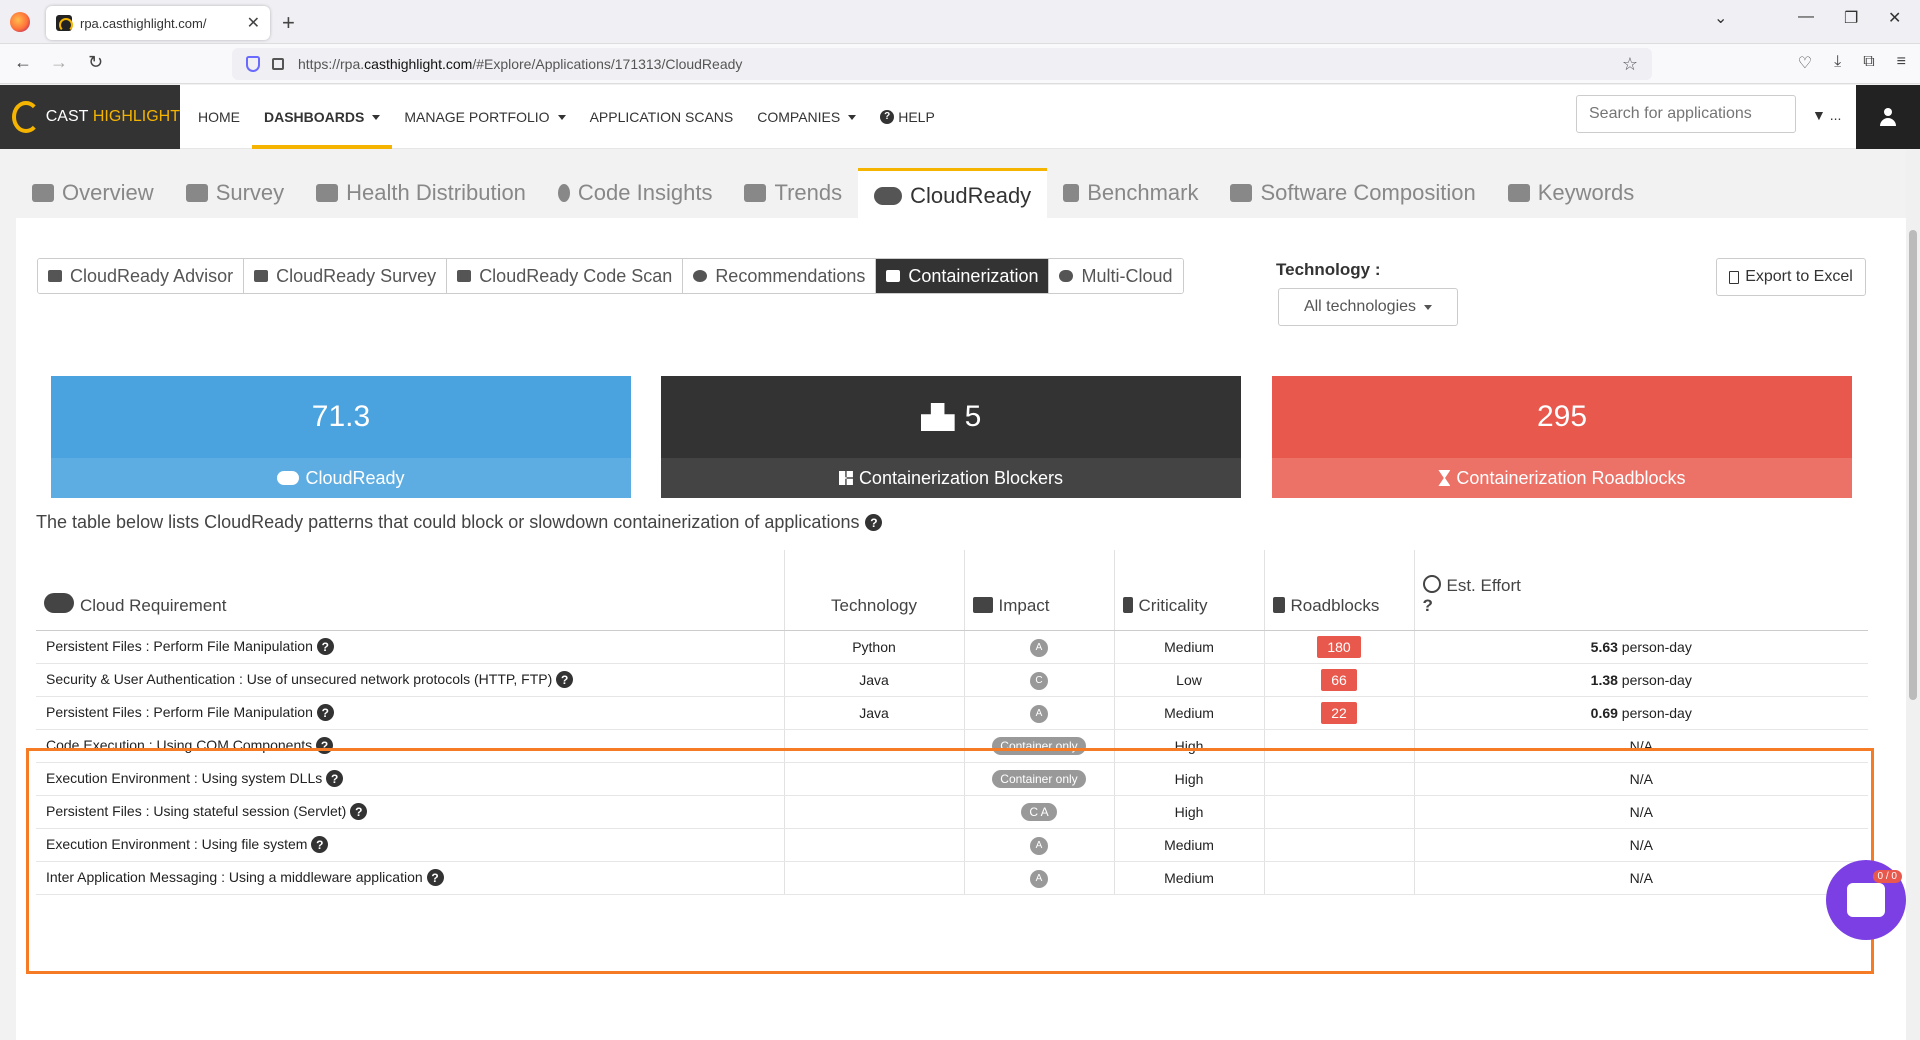  Describe the element at coordinates (1189, 590) in the screenshot. I see `col-criticality: Criticality` at that location.